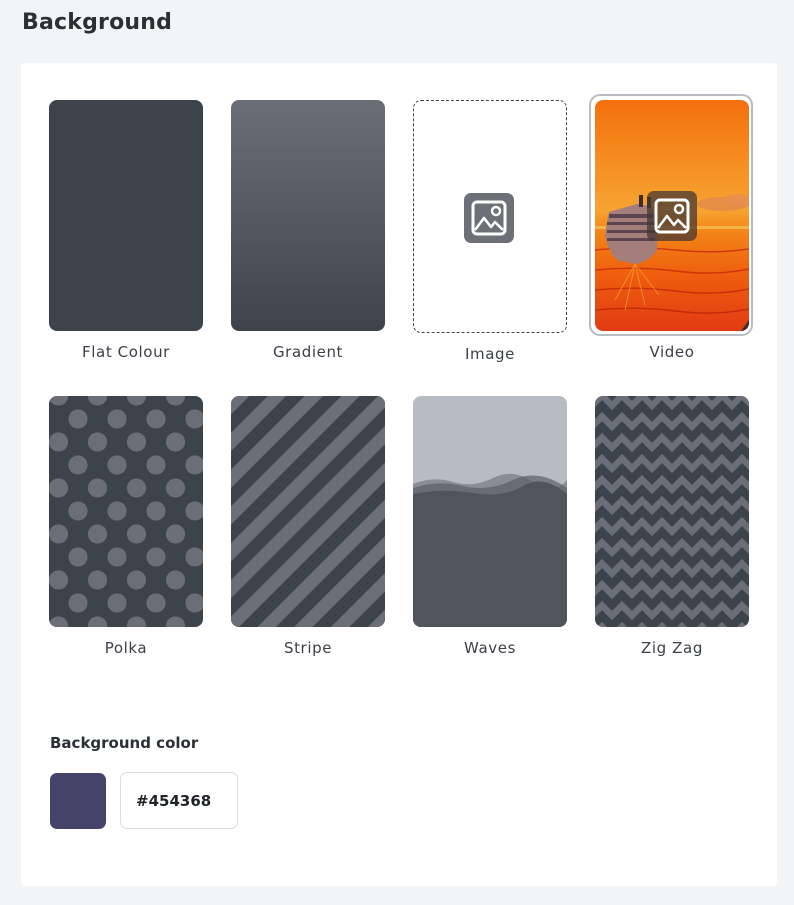 This screenshot has height=905, width=794. I want to click on zigzag-pattern, so click(672, 511).